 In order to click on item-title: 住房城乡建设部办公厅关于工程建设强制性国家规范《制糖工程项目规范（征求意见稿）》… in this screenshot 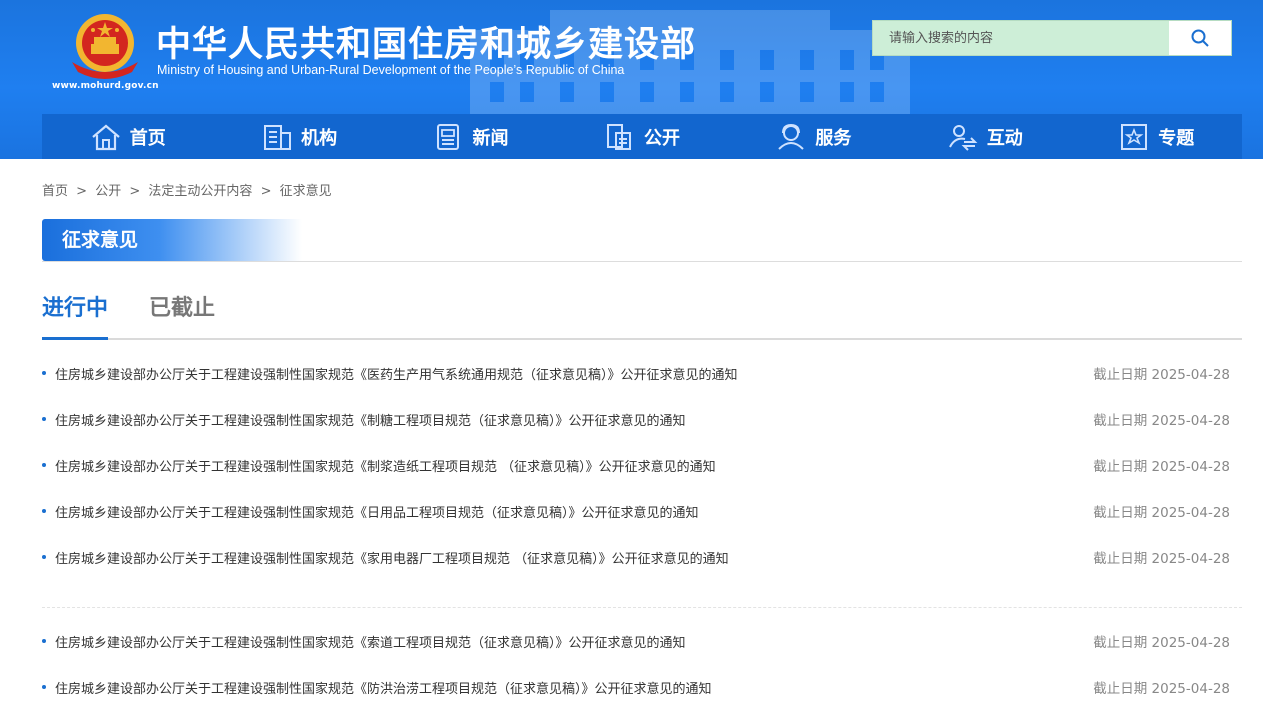, I will do `click(648, 419)`.